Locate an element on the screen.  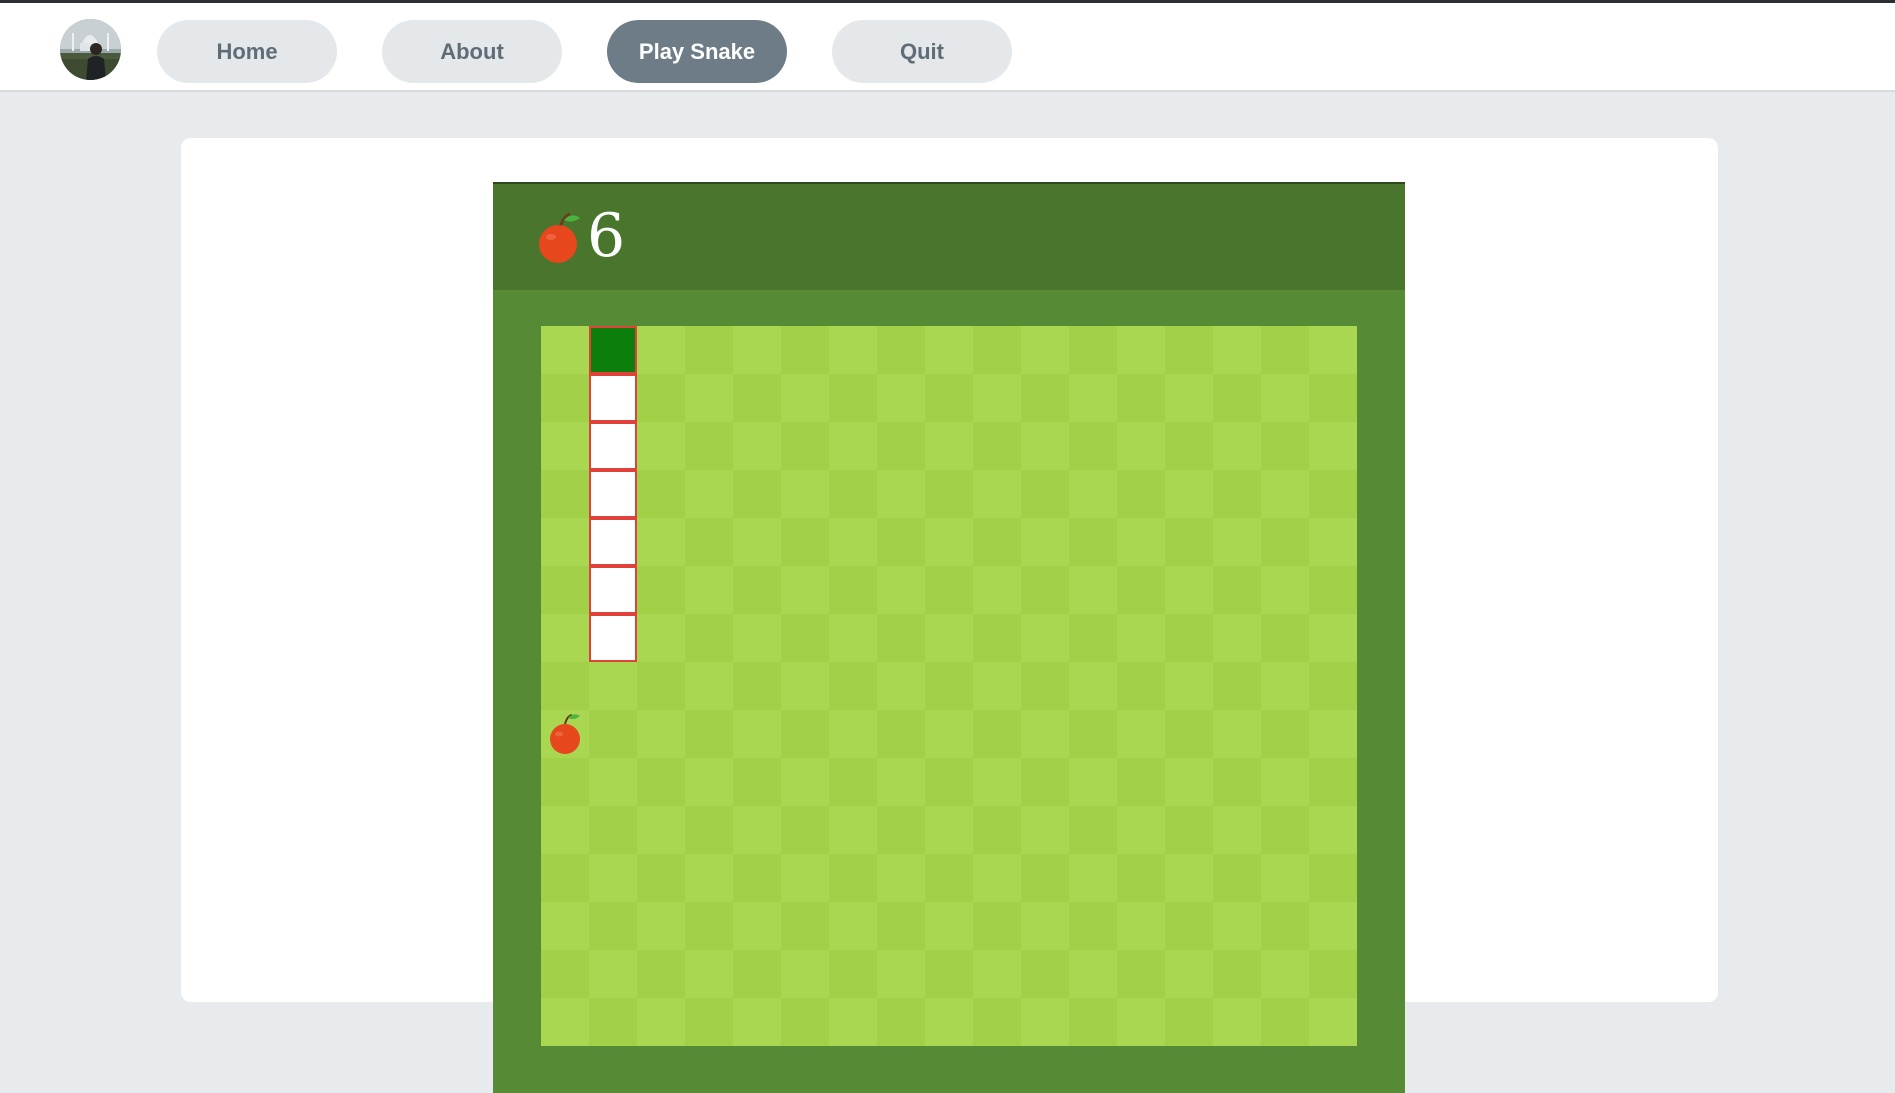
nav-quit-button: Quit is located at coordinates (922, 51).